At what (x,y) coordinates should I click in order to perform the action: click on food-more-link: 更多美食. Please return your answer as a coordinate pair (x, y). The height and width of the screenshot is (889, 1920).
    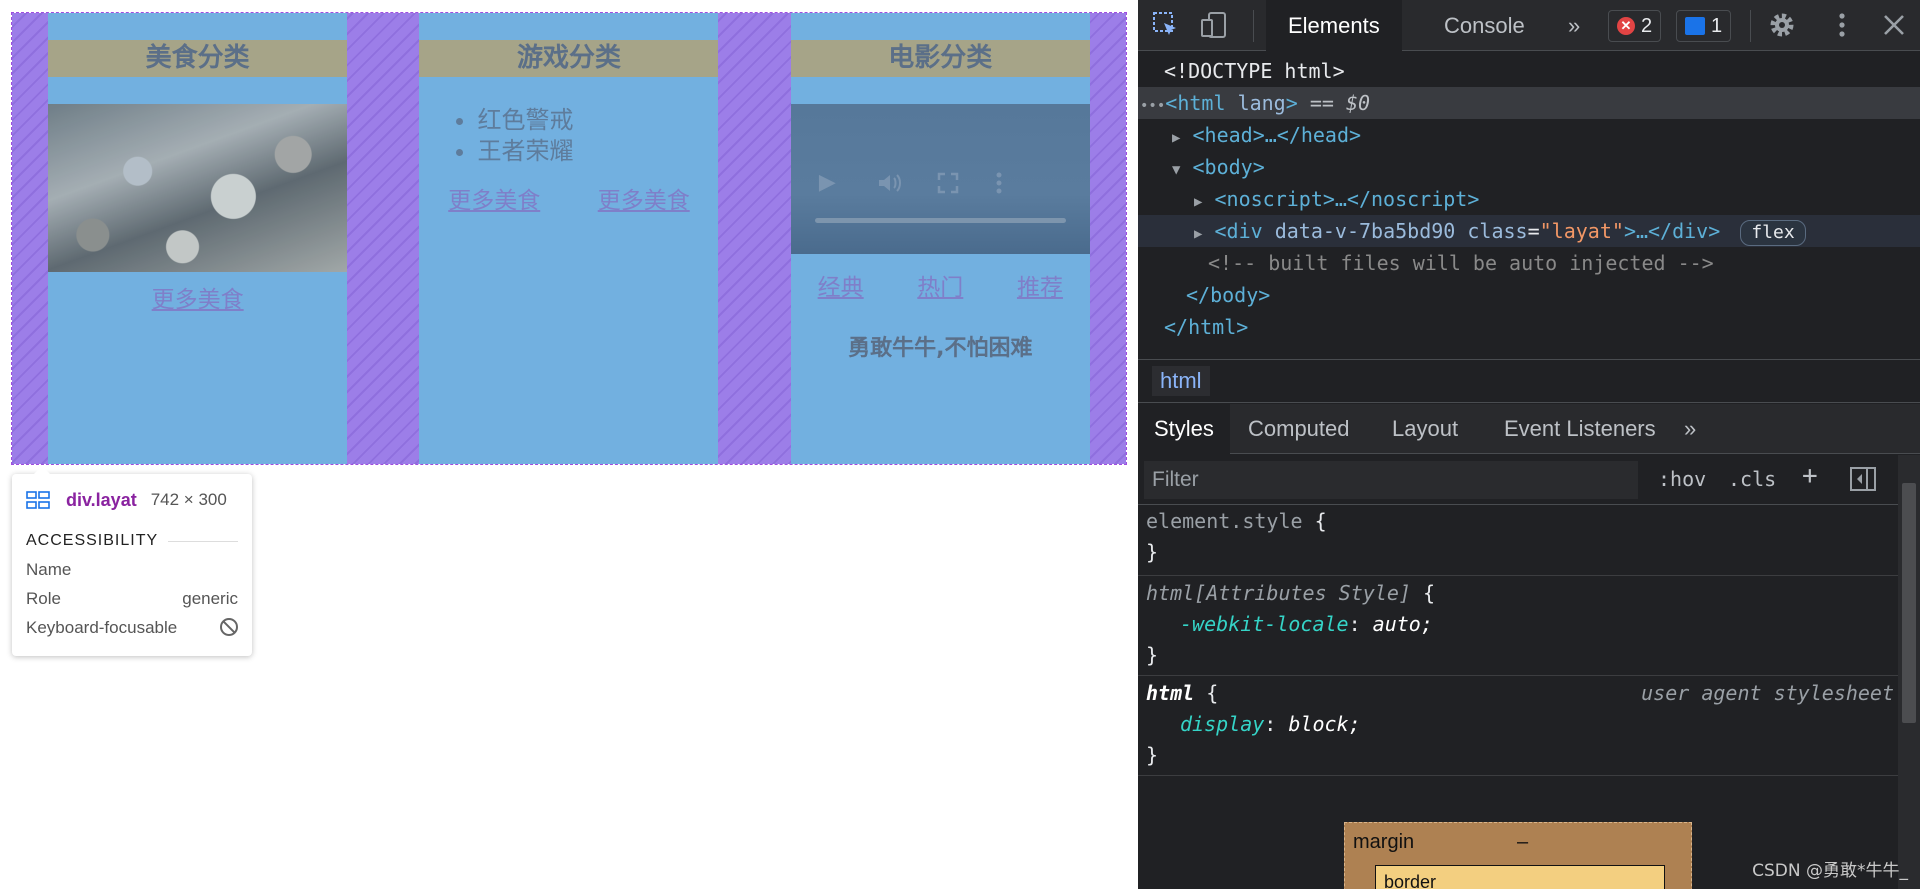
    Looking at the image, I should click on (197, 297).